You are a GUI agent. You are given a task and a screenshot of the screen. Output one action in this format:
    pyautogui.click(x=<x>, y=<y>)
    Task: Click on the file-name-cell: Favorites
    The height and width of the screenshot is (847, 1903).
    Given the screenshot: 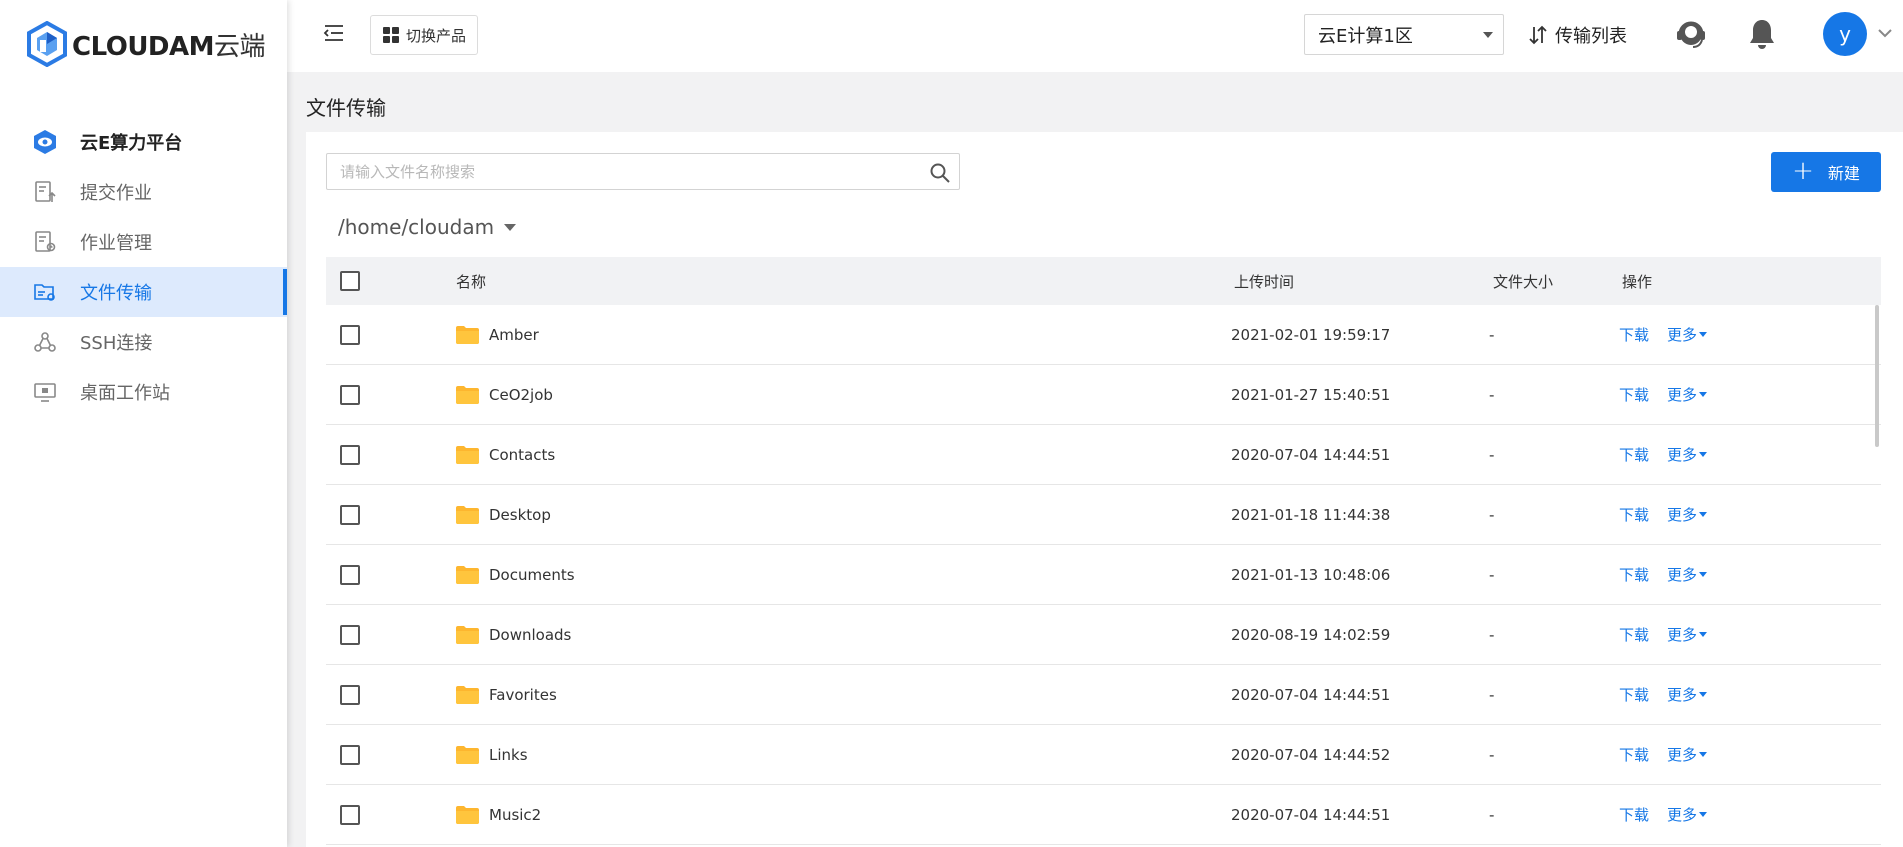 What is the action you would take?
    pyautogui.click(x=506, y=694)
    